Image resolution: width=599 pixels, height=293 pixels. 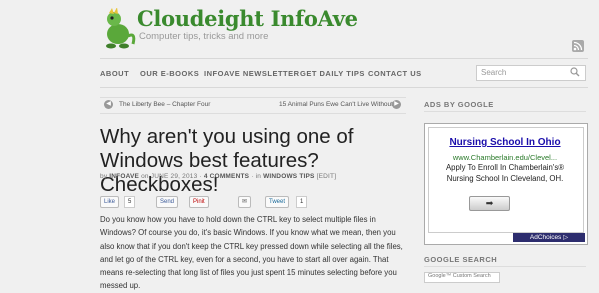 I want to click on email-icon: ✉, so click(x=245, y=202).